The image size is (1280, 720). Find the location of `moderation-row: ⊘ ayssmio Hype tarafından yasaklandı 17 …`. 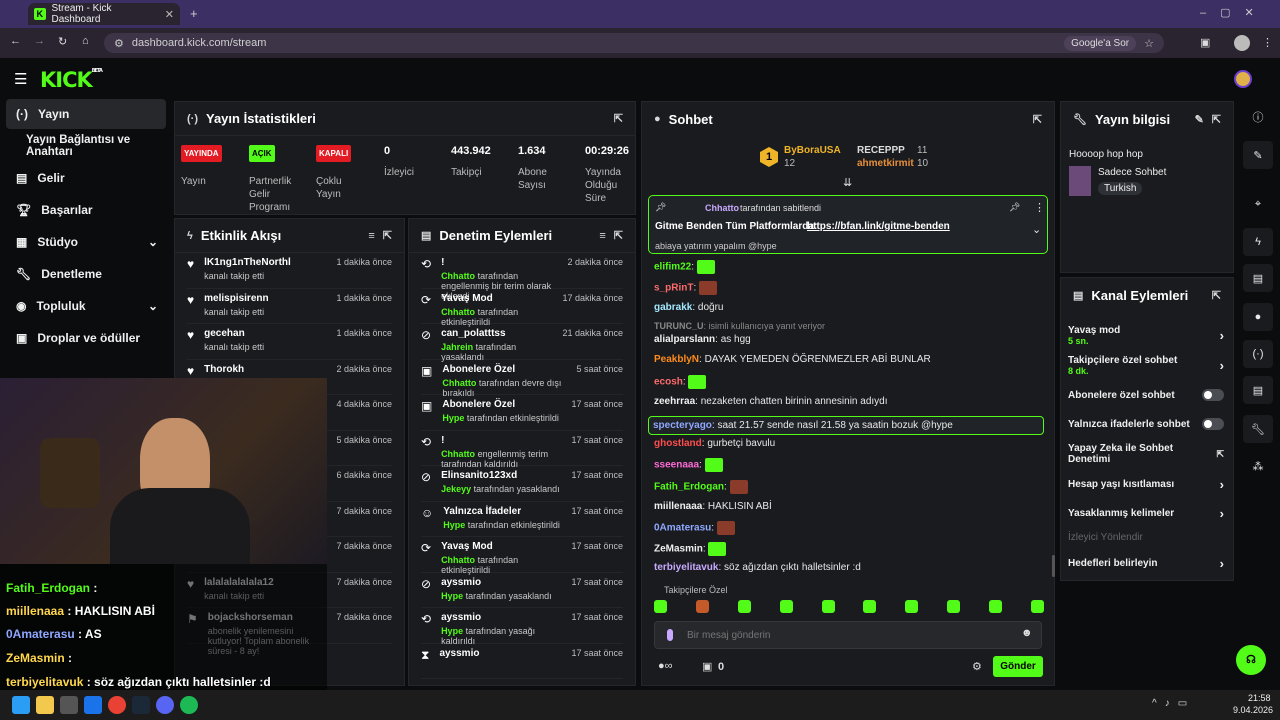

moderation-row: ⊘ ayssmio Hype tarafından yasaklandı 17 … is located at coordinates (522, 590).